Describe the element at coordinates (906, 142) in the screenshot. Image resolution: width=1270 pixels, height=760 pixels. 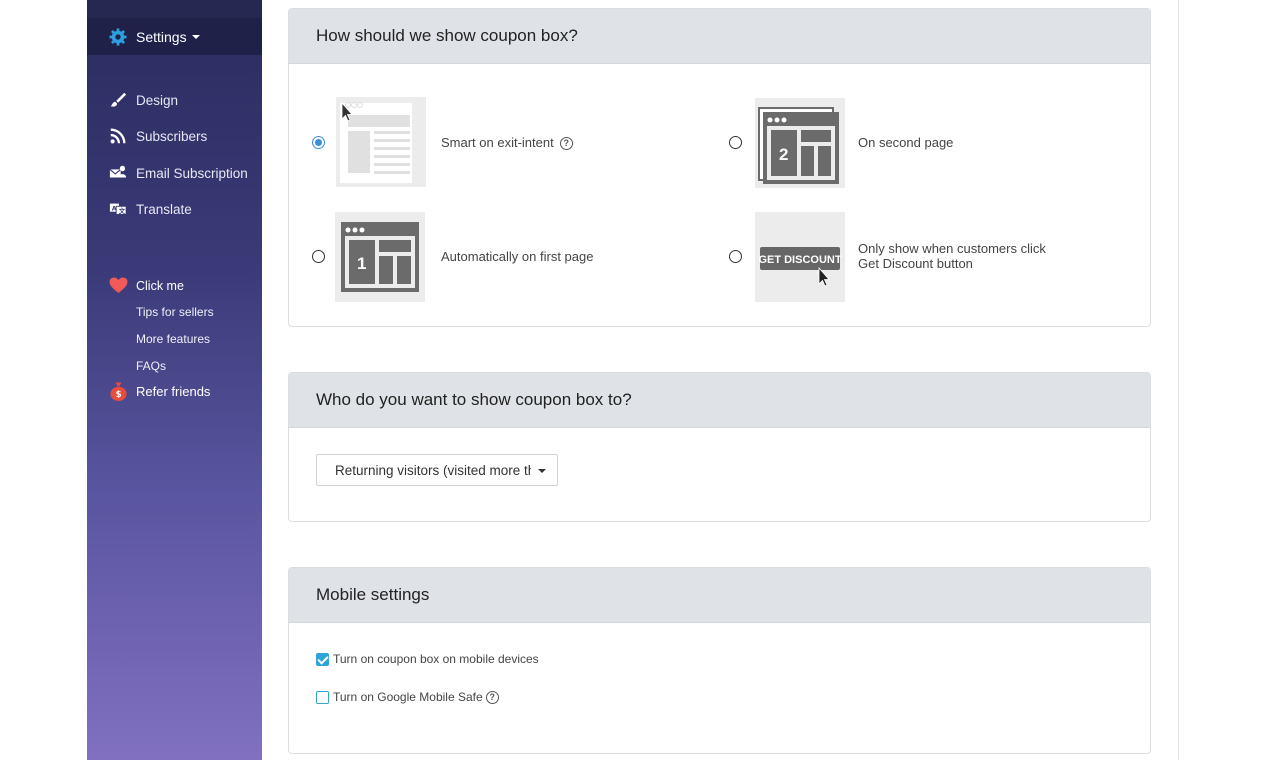
I see `option-label-second-page: On second page` at that location.